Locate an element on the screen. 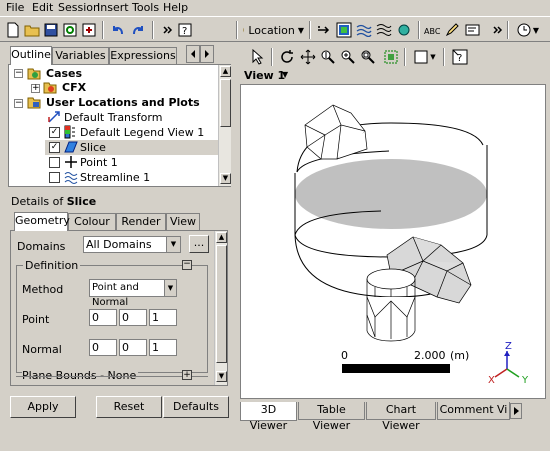 The image size is (550, 451). tab-scroll-left-icon is located at coordinates (193, 54).